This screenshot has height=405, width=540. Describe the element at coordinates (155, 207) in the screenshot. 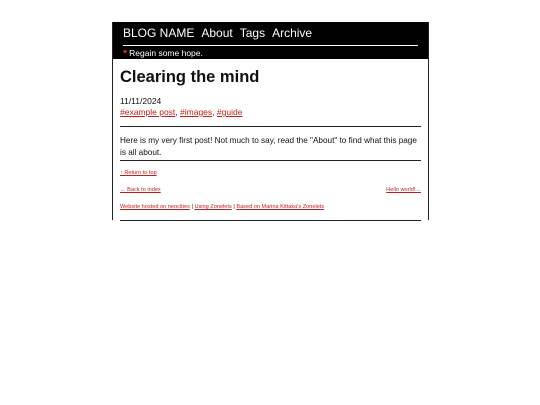

I see `footer-link-neocities: Website hosted on neocities` at that location.